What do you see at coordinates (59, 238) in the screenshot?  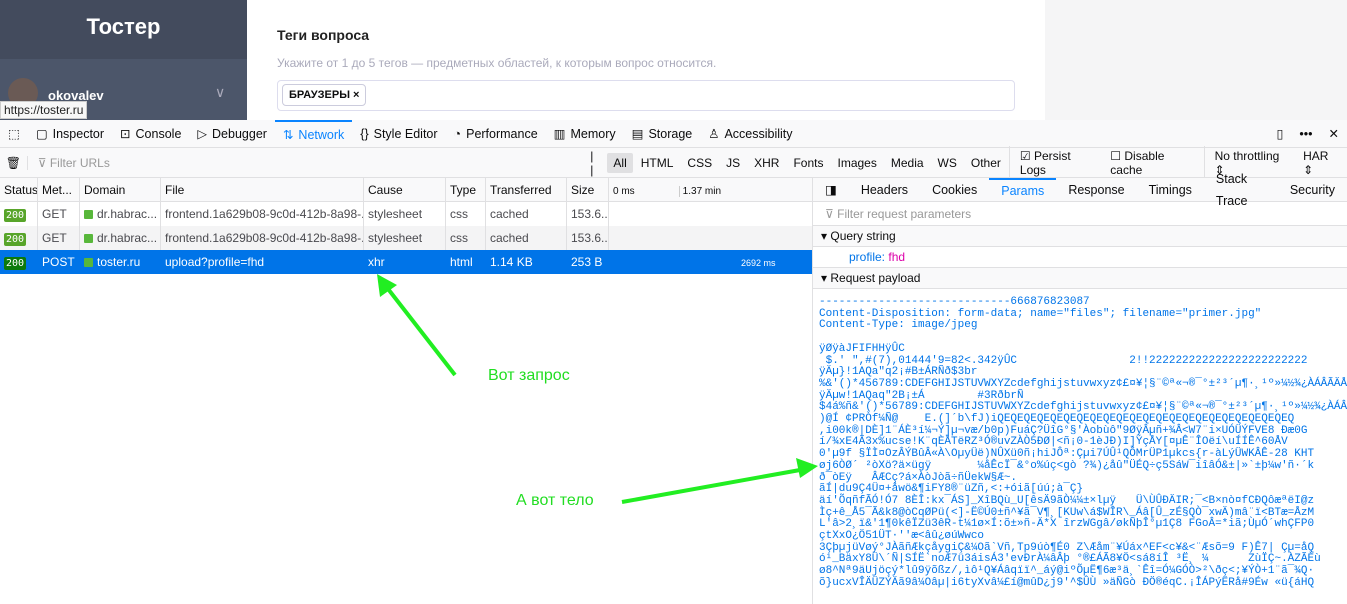 I see `method-cell: GET` at bounding box center [59, 238].